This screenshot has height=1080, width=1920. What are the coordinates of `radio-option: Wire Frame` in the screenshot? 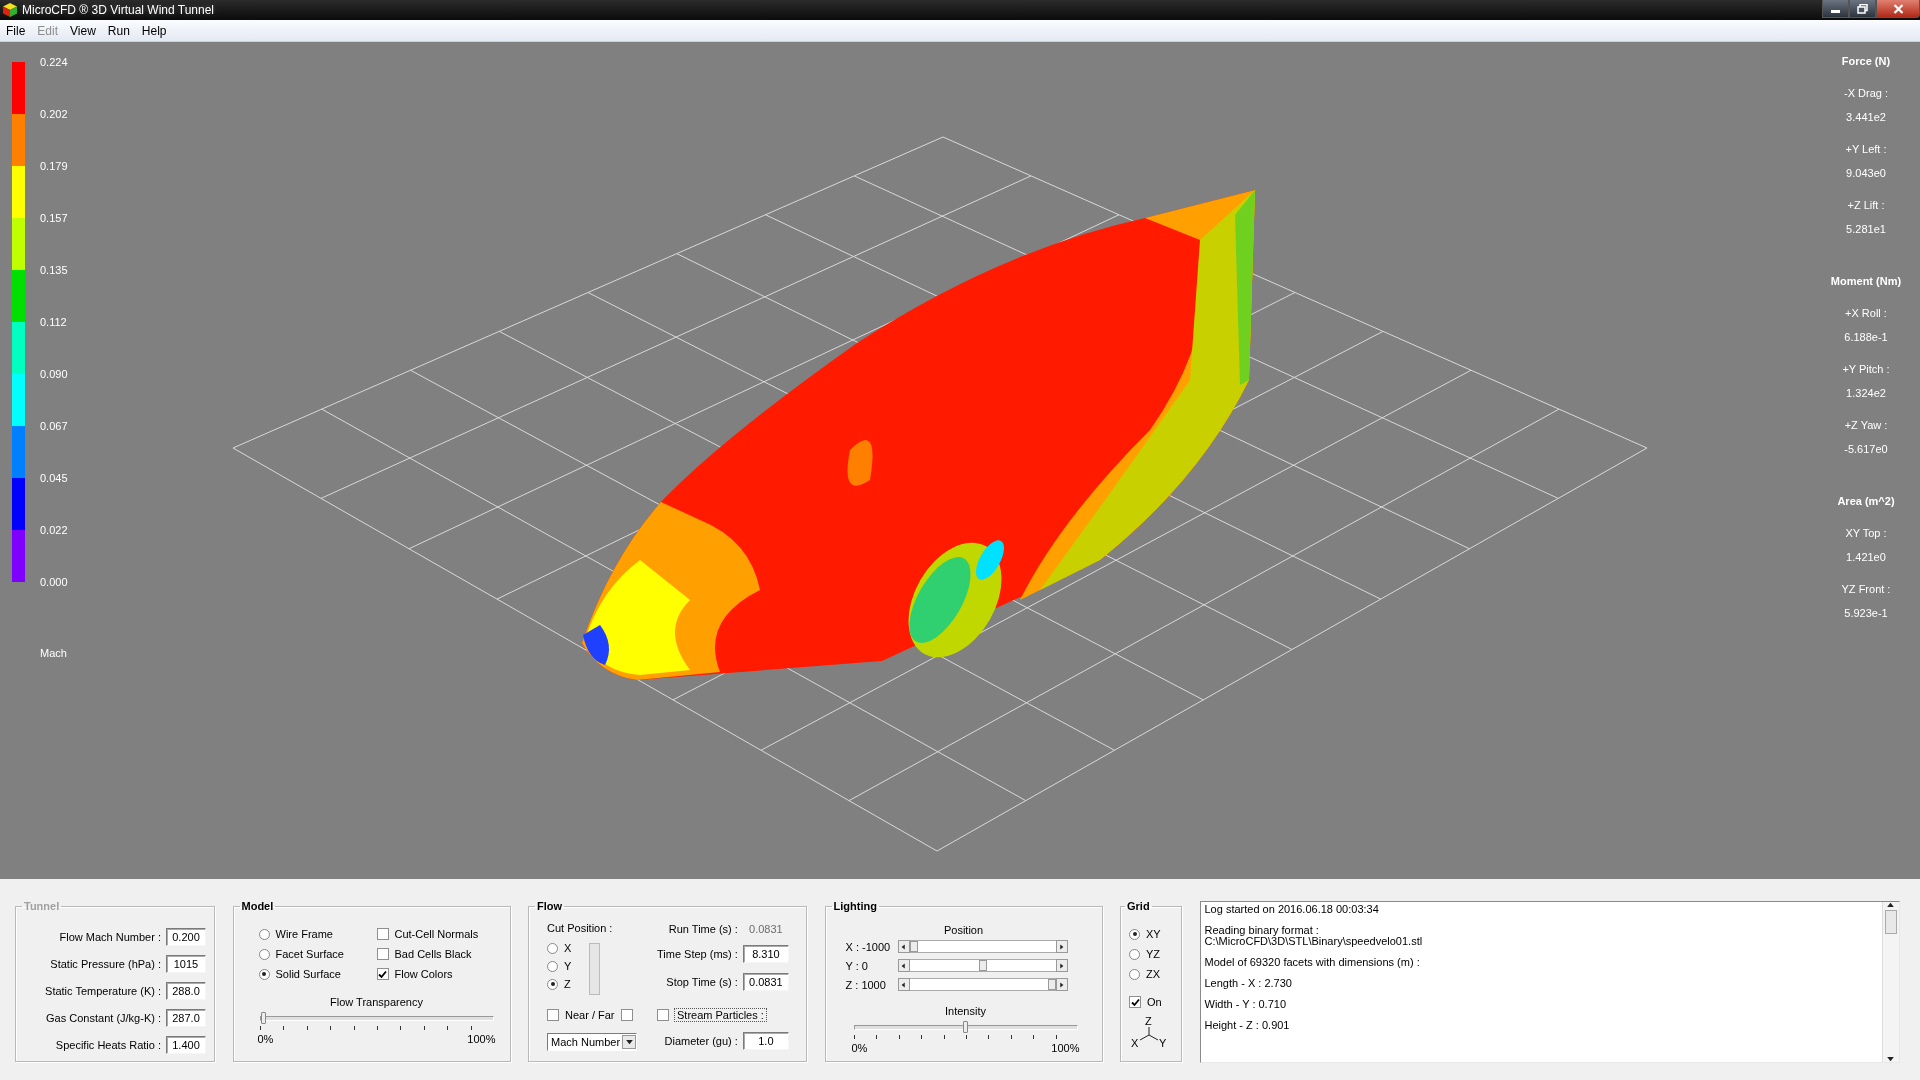 It's located at (317, 934).